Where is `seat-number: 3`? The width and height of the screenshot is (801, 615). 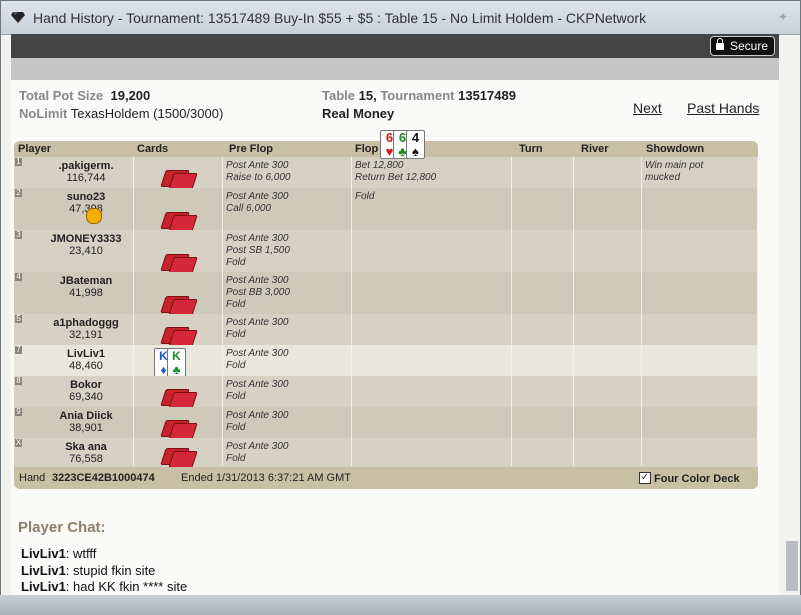
seat-number: 3 is located at coordinates (18, 234).